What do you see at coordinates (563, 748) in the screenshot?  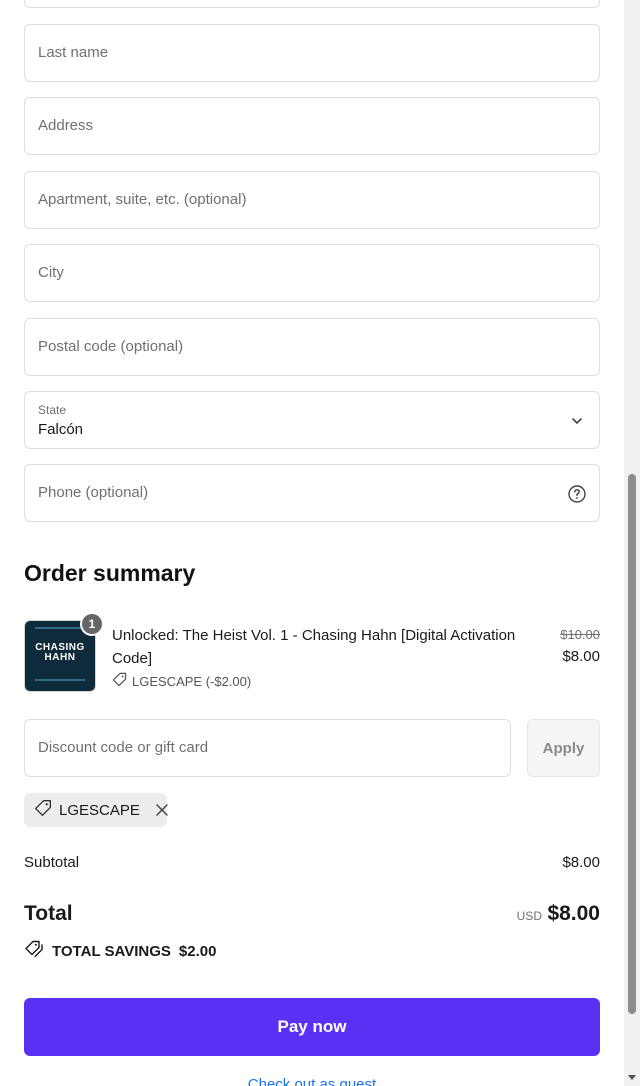 I see `apply-button: Apply` at bounding box center [563, 748].